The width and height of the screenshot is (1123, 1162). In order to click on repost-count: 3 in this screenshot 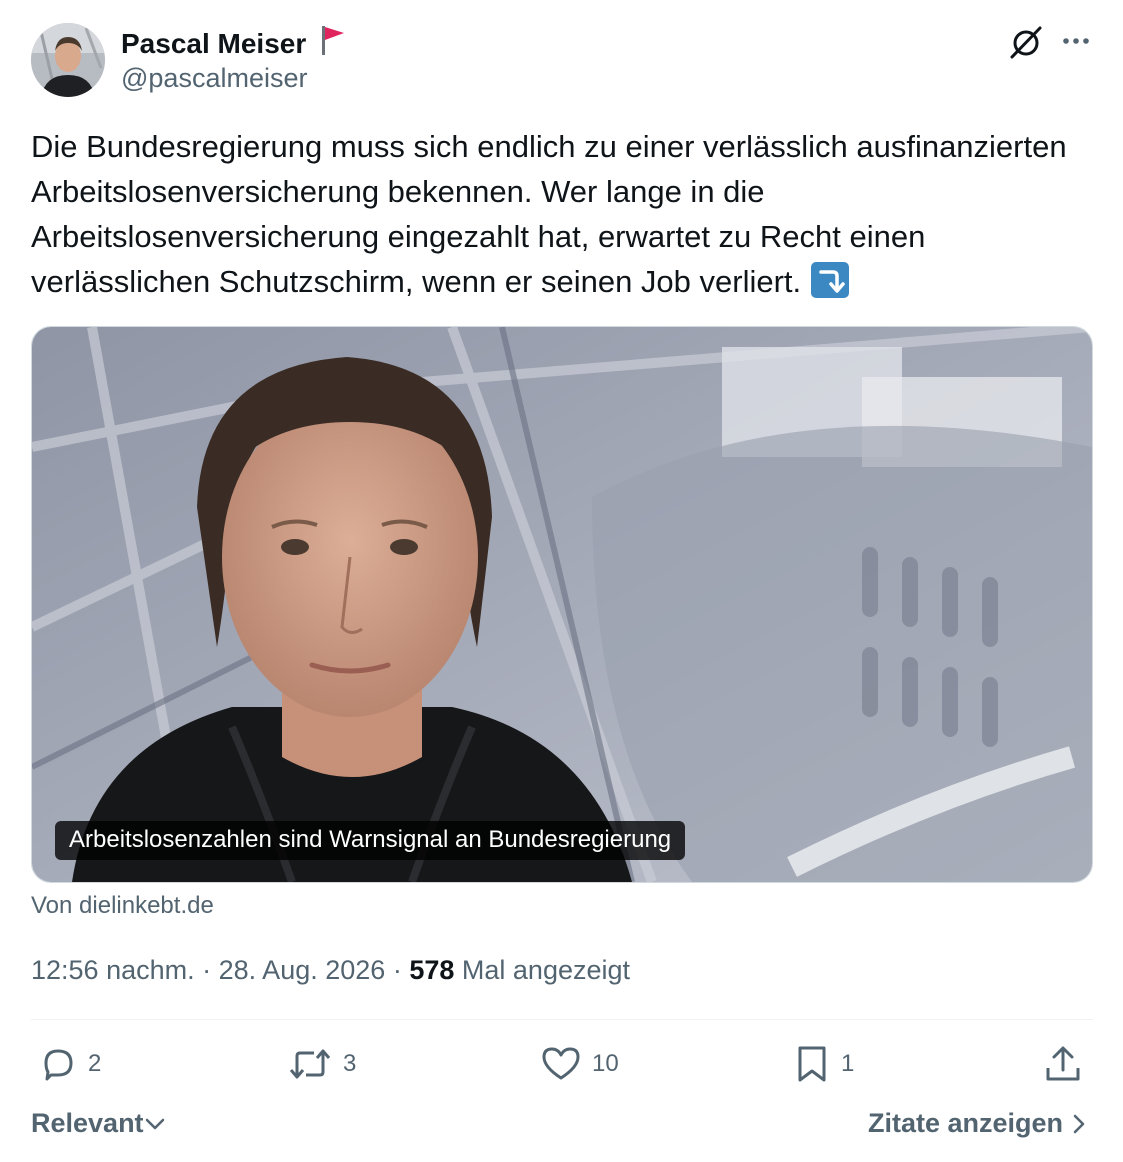, I will do `click(350, 1063)`.